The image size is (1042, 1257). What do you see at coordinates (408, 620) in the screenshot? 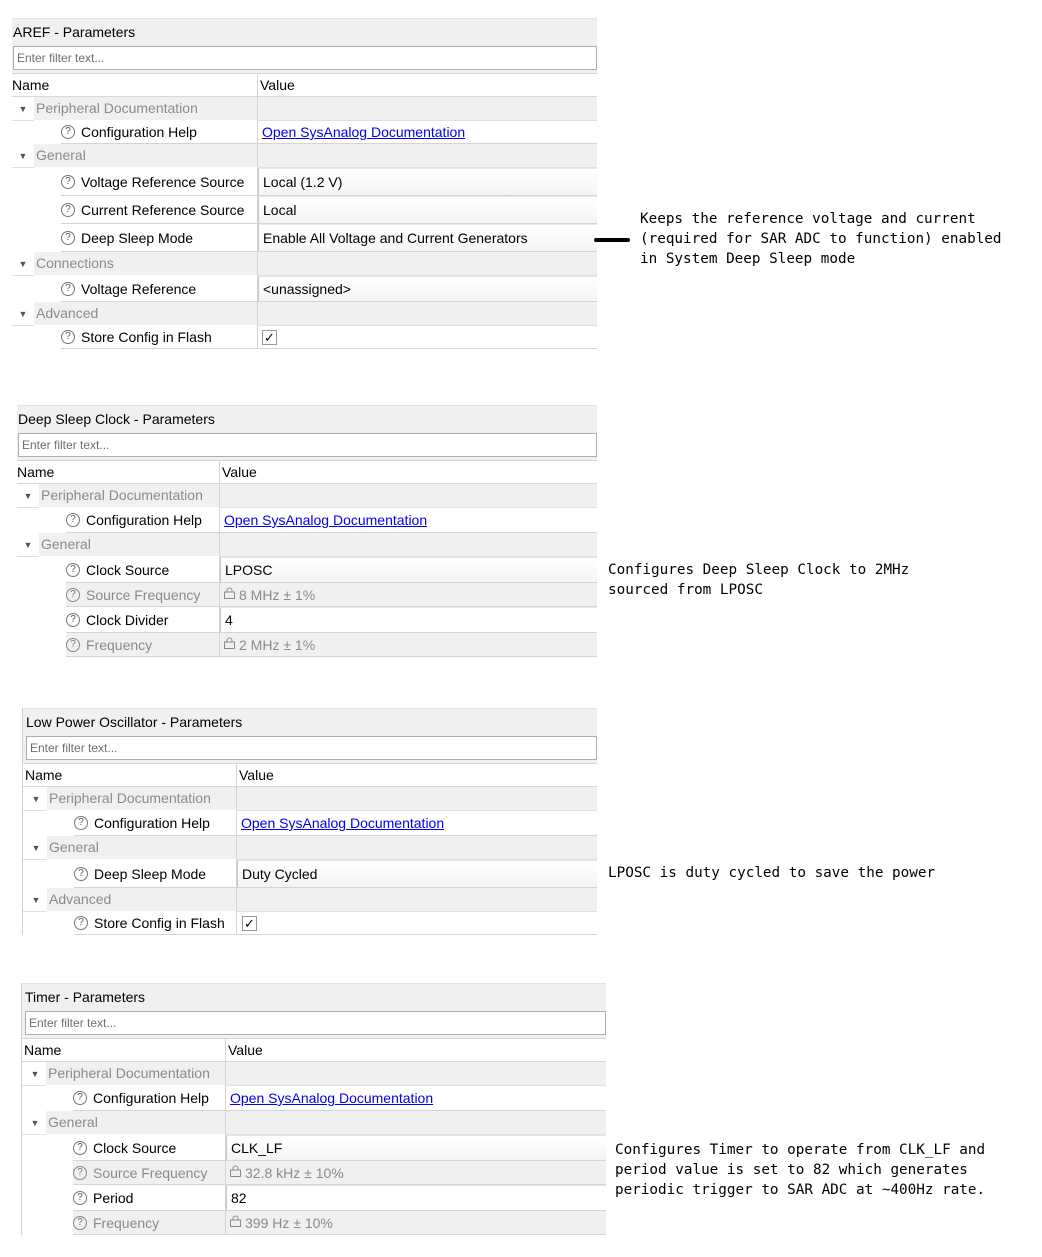
I see `clock-divider-input: 4` at bounding box center [408, 620].